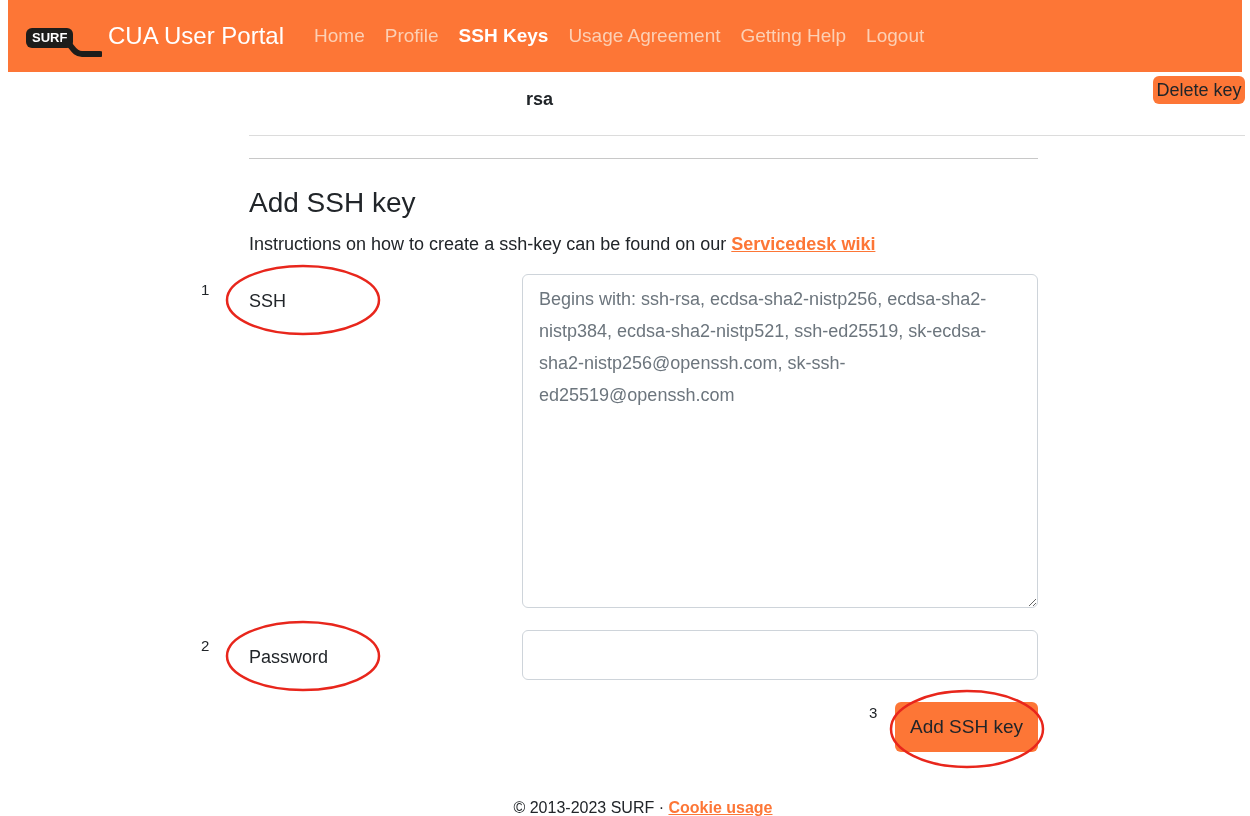  I want to click on annotation-number: 1, so click(205, 289).